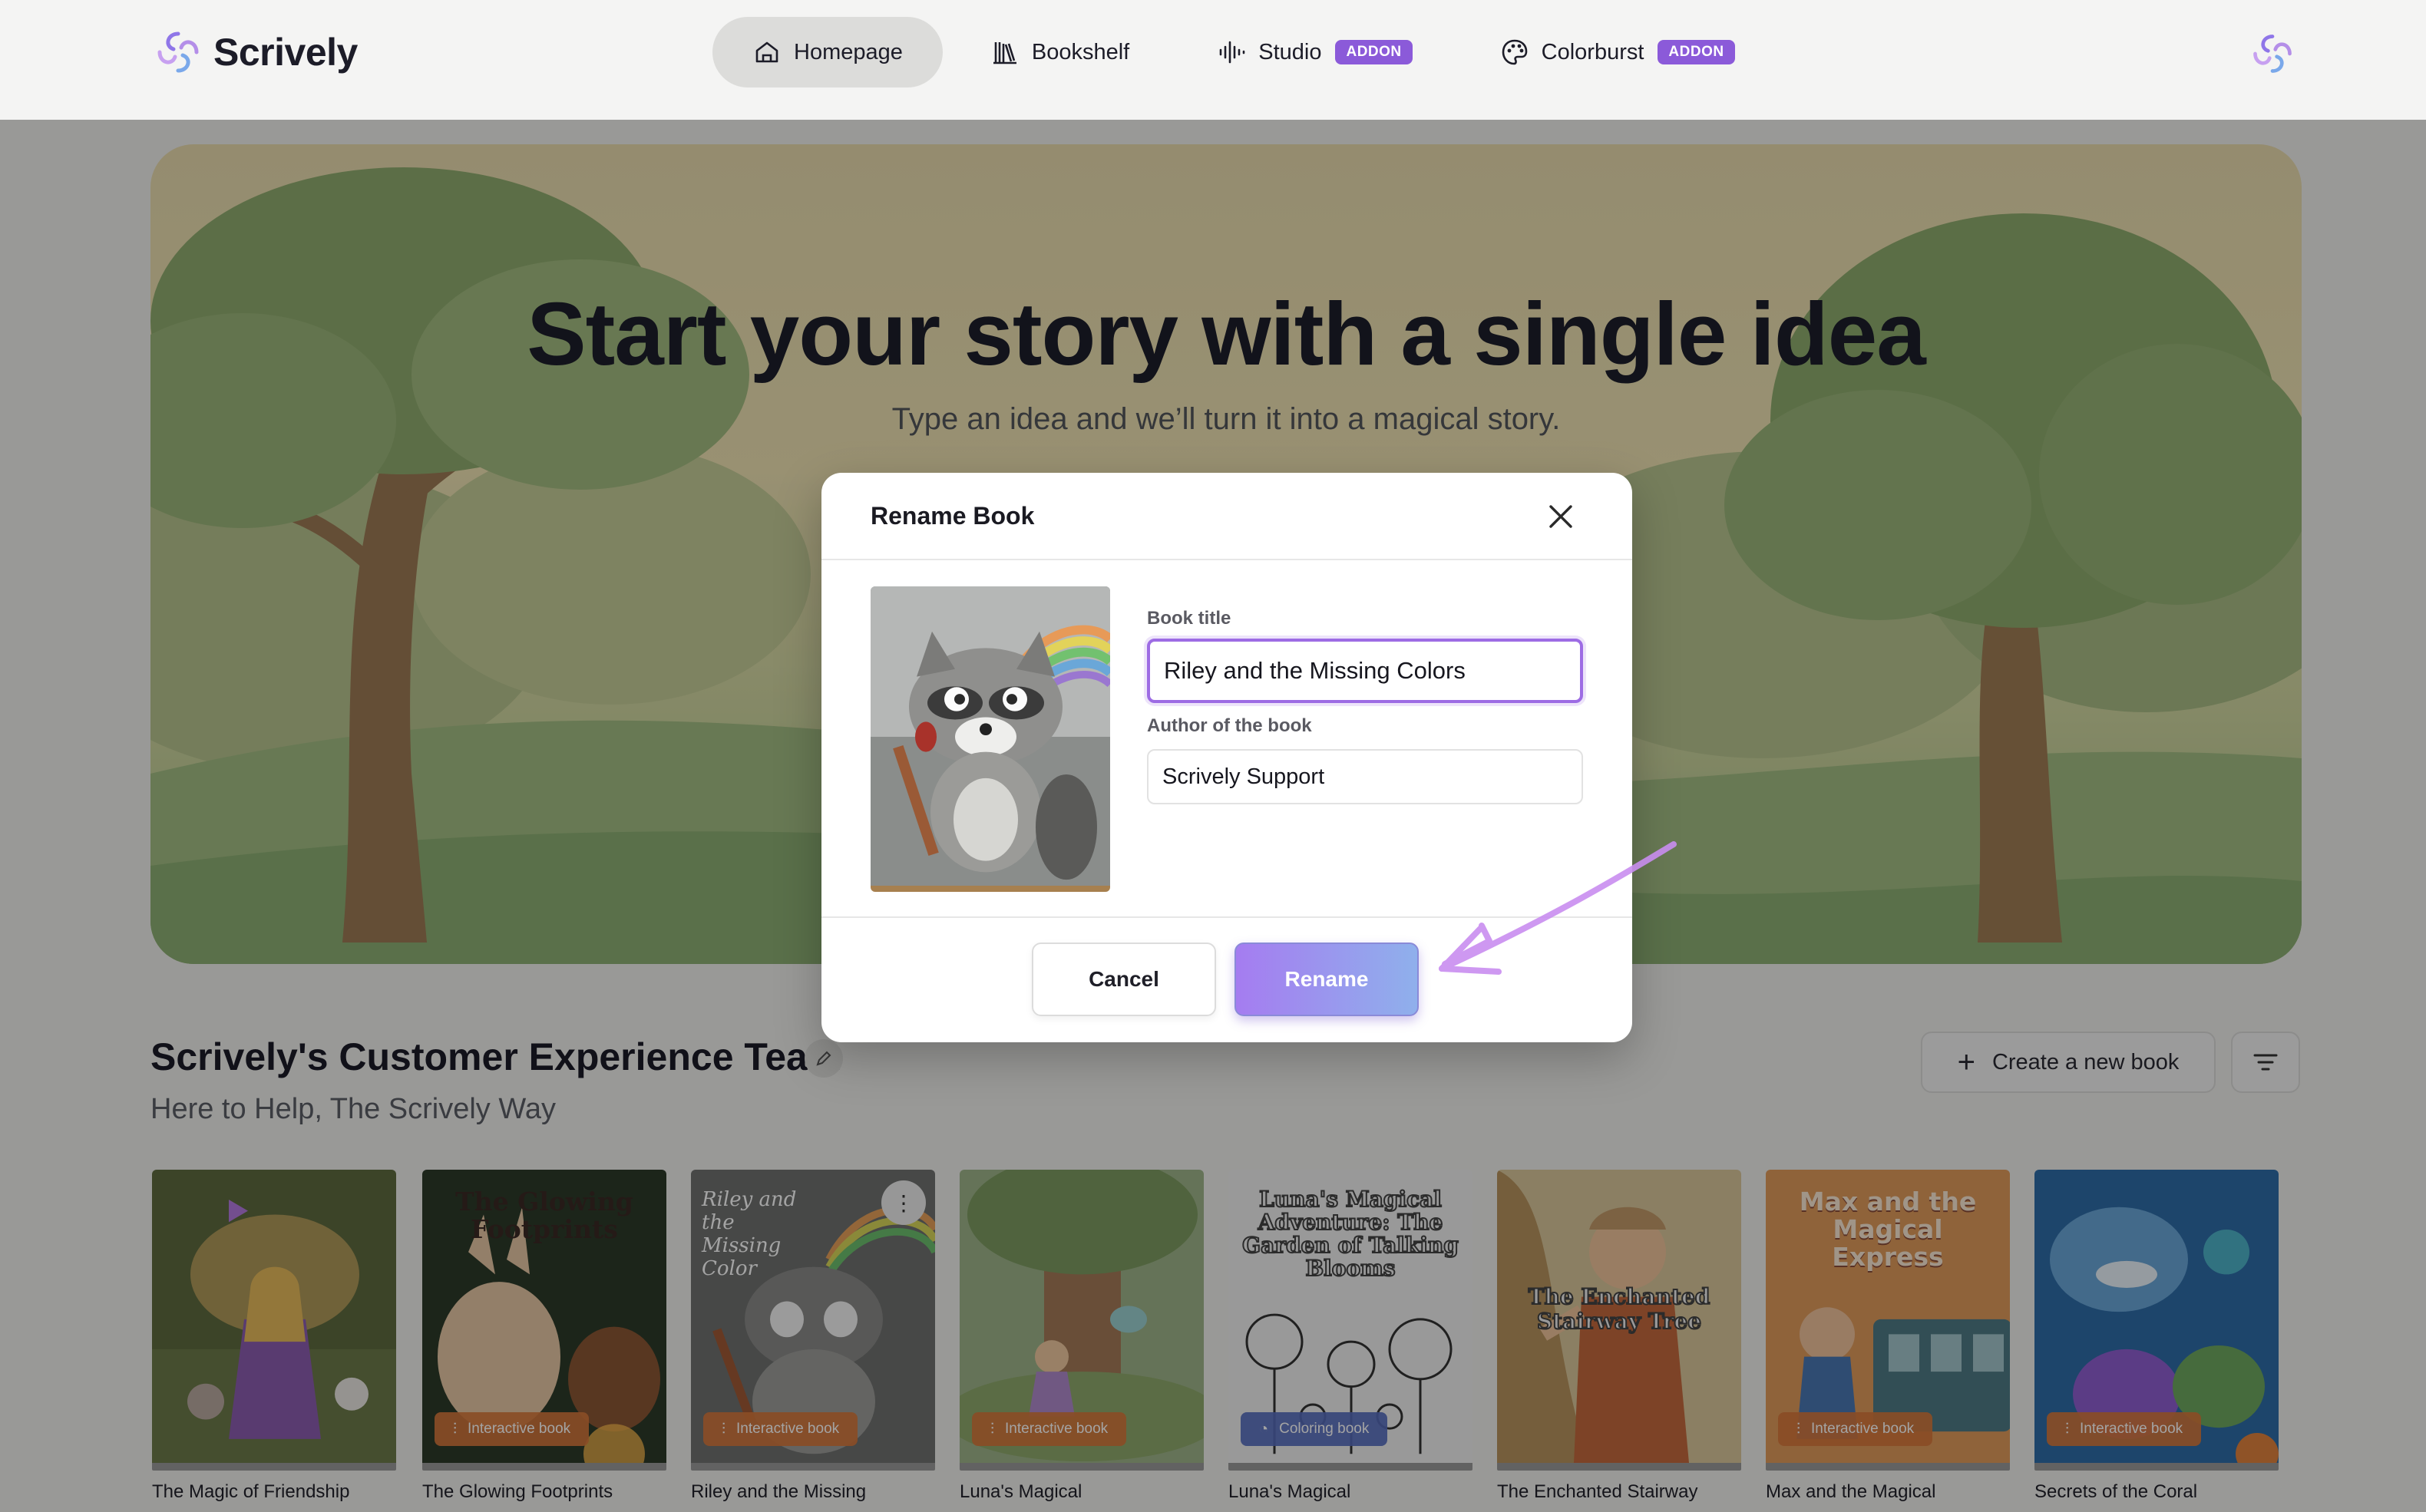  What do you see at coordinates (990, 736) in the screenshot?
I see `raccoon-cover-illustration` at bounding box center [990, 736].